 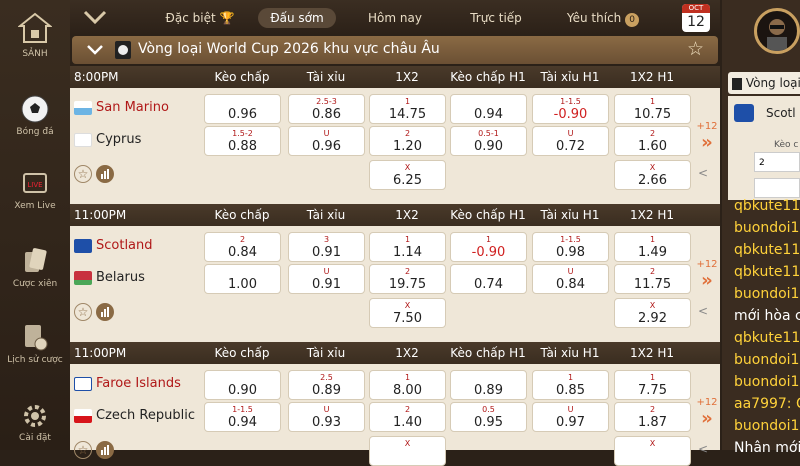 I want to click on chat-league-header: Vòng loại, so click(x=764, y=83).